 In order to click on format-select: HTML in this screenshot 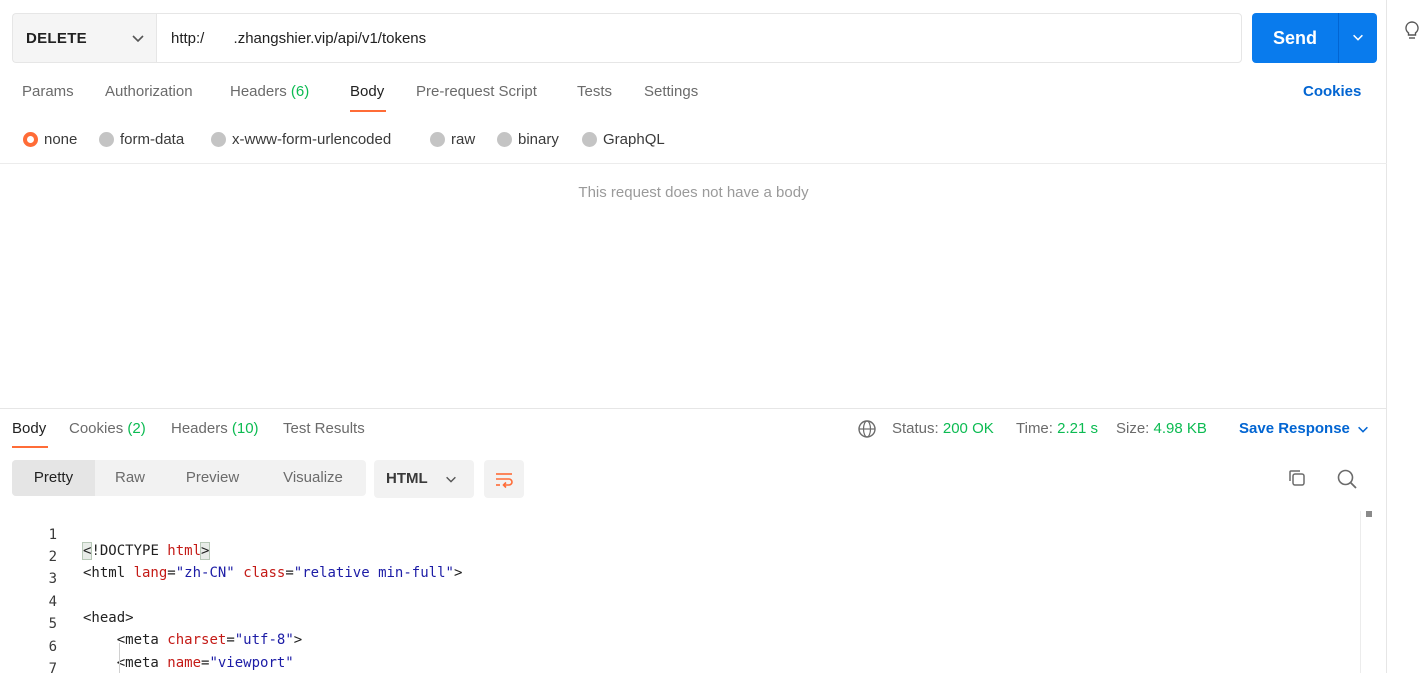, I will do `click(424, 479)`.